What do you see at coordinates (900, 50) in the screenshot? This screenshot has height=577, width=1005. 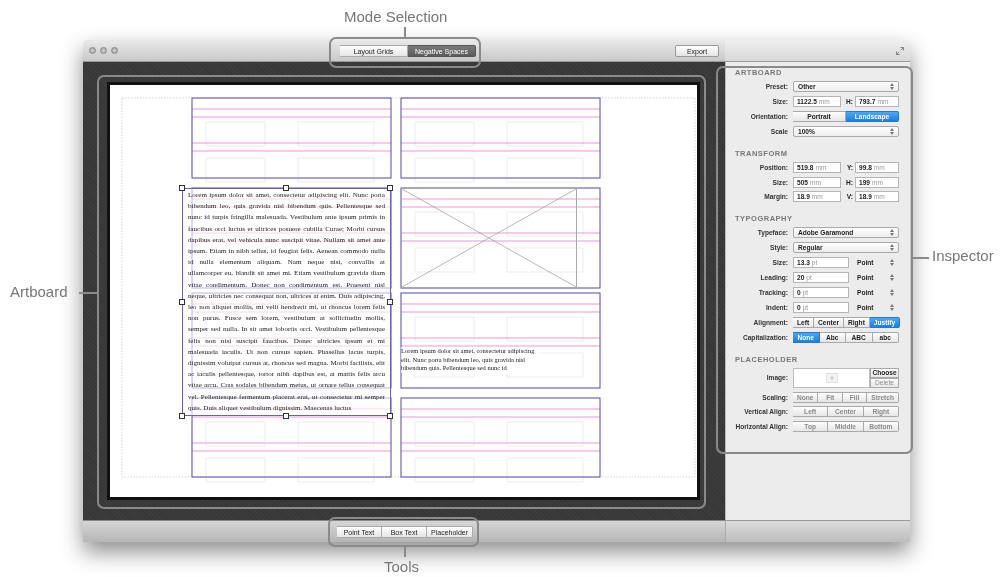 I see `fullscreen-icon` at bounding box center [900, 50].